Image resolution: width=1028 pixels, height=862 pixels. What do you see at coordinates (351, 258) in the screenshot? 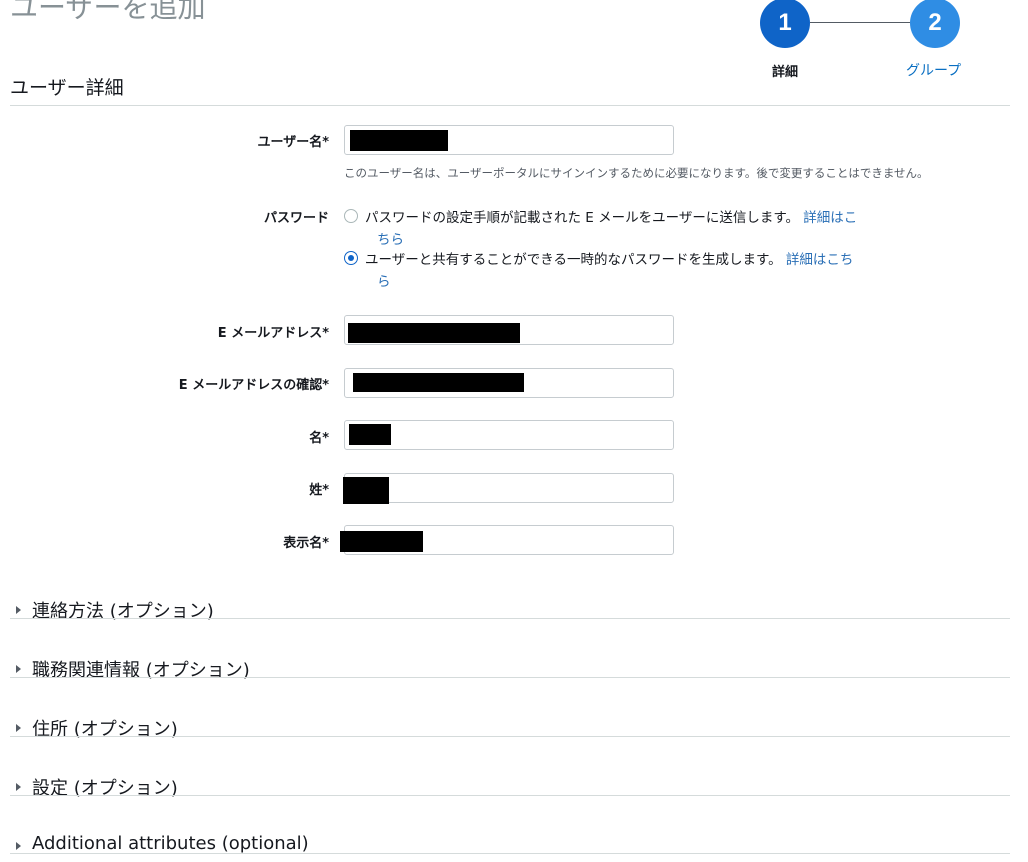
I see `password-generate-radio` at bounding box center [351, 258].